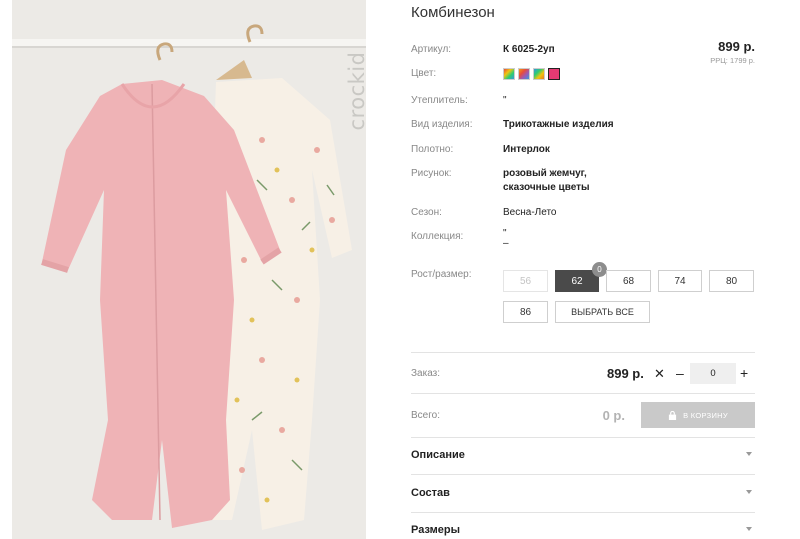 Image resolution: width=800 pixels, height=539 pixels. Describe the element at coordinates (525, 312) in the screenshot. I see `size-86-button: 86` at that location.